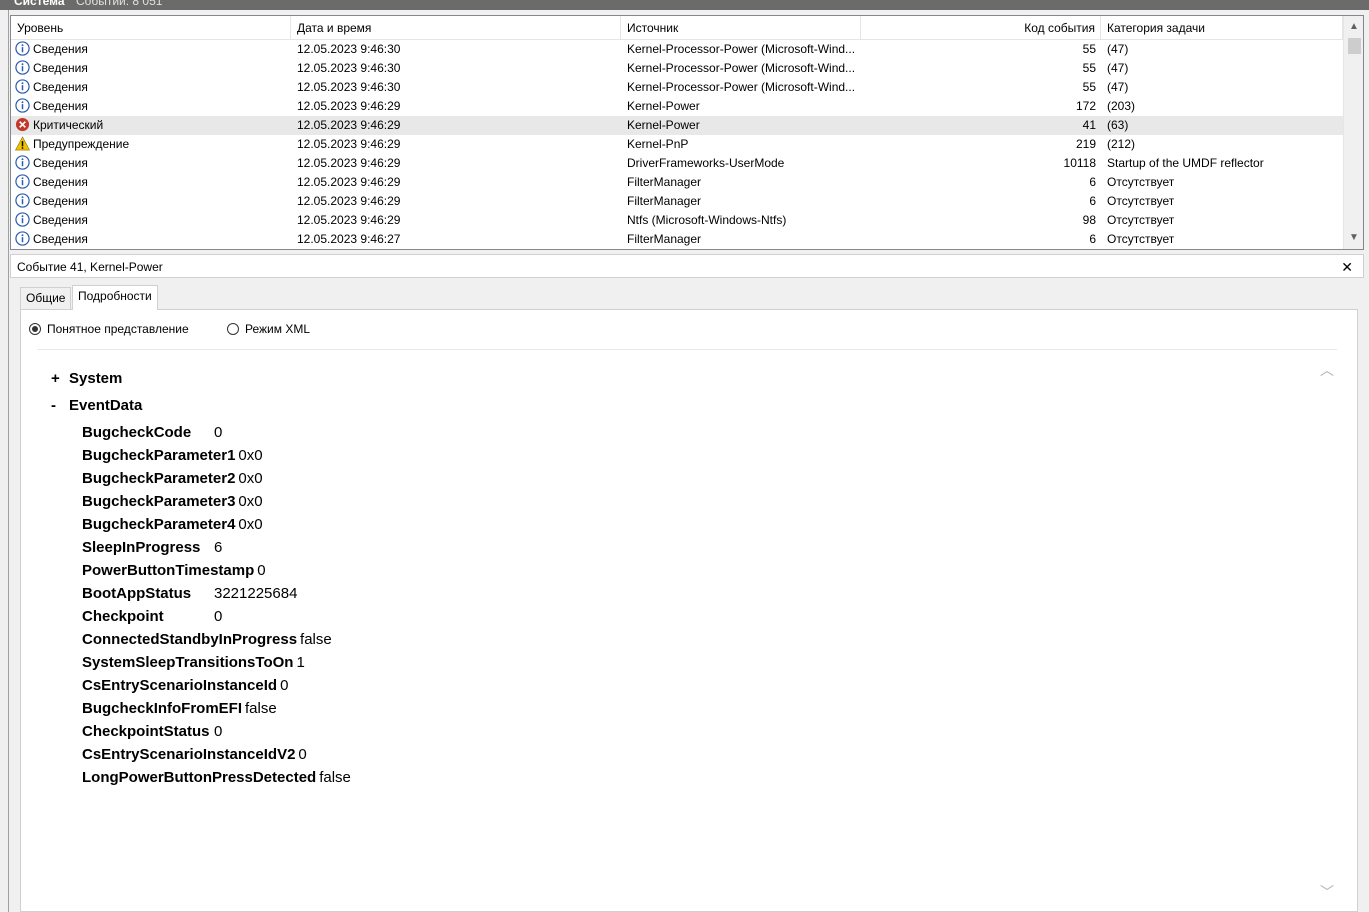  Describe the element at coordinates (268, 329) in the screenshot. I see `radio-xml-view: Режим XML` at that location.